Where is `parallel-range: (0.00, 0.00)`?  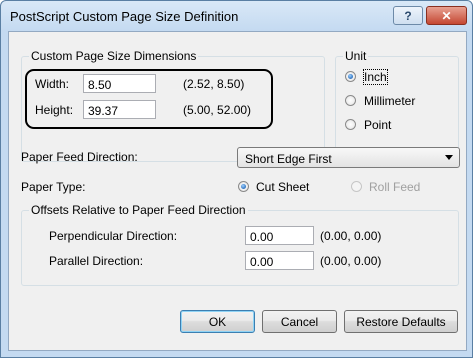
parallel-range: (0.00, 0.00) is located at coordinates (351, 261).